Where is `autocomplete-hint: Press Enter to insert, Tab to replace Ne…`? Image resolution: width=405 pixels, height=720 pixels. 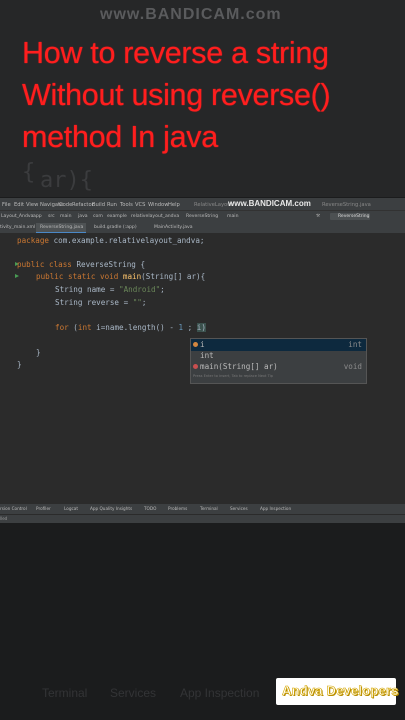
autocomplete-hint: Press Enter to insert, Tab to replace Ne… is located at coordinates (233, 376).